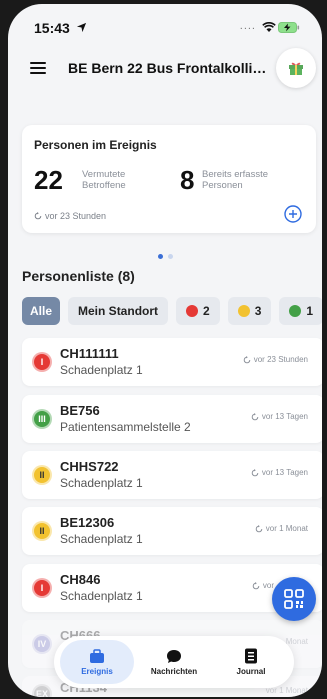 This screenshot has width=327, height=699. I want to click on filter-my-location: Mein Standort, so click(118, 311).